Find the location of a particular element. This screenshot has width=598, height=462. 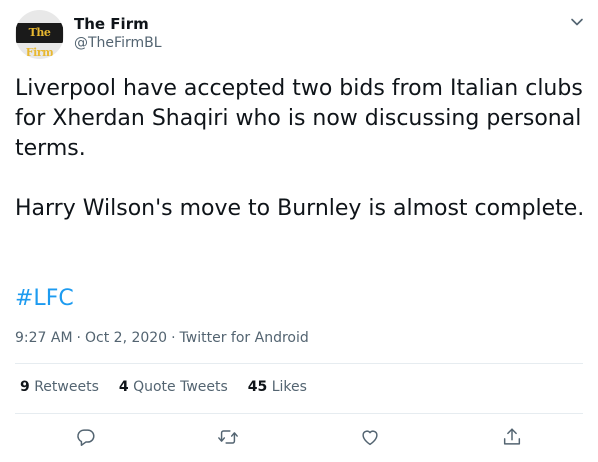

tweet-source: Twitter for Android is located at coordinates (244, 338).